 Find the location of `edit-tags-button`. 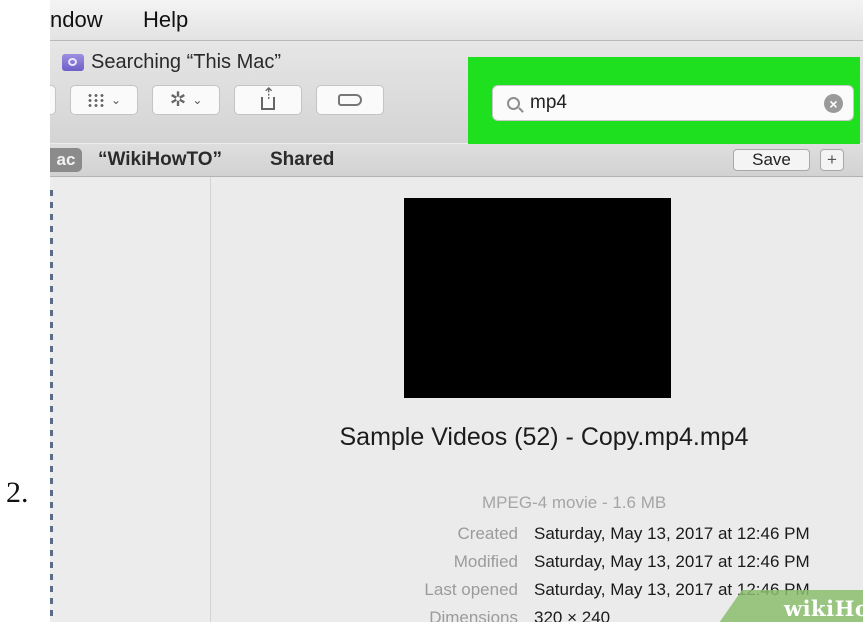

edit-tags-button is located at coordinates (350, 100).